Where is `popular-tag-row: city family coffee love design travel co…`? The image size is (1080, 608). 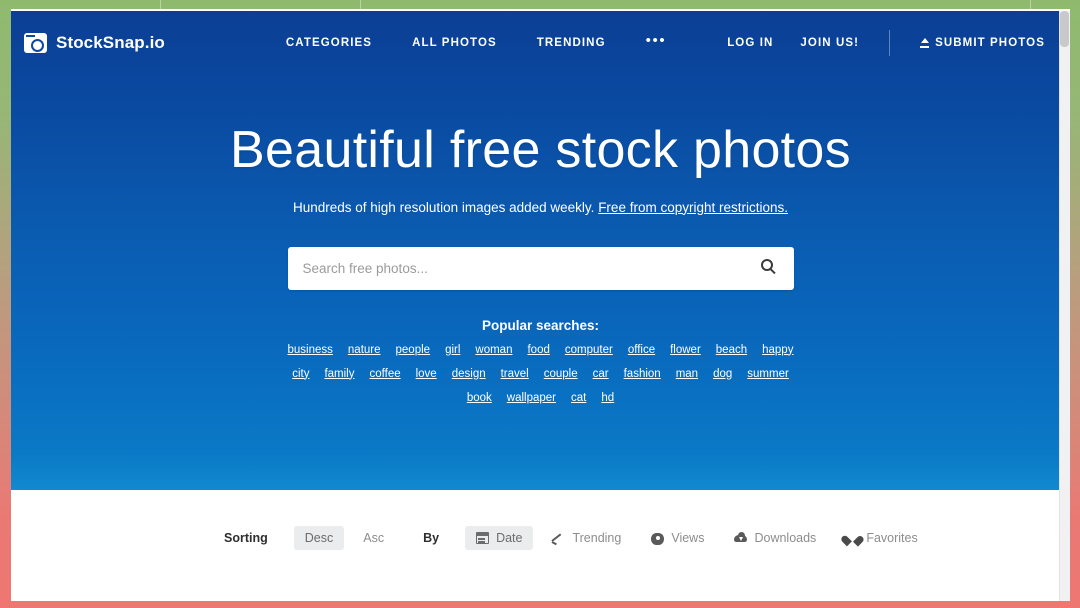
popular-tag-row: city family coffee love design travel co… is located at coordinates (540, 374).